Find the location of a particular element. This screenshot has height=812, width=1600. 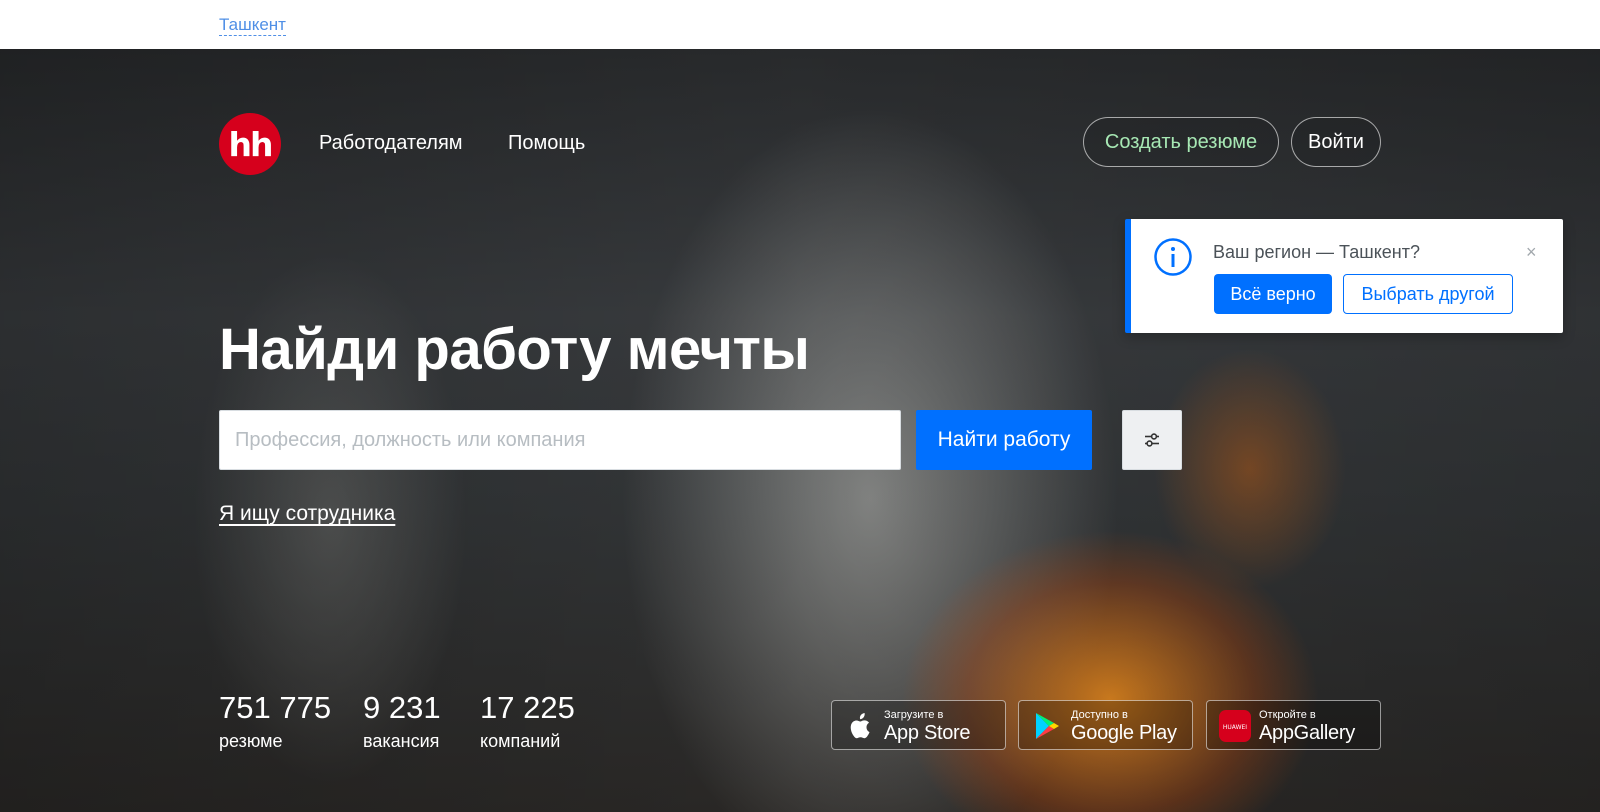

confirm-region-button: Всё верно is located at coordinates (1273, 294).